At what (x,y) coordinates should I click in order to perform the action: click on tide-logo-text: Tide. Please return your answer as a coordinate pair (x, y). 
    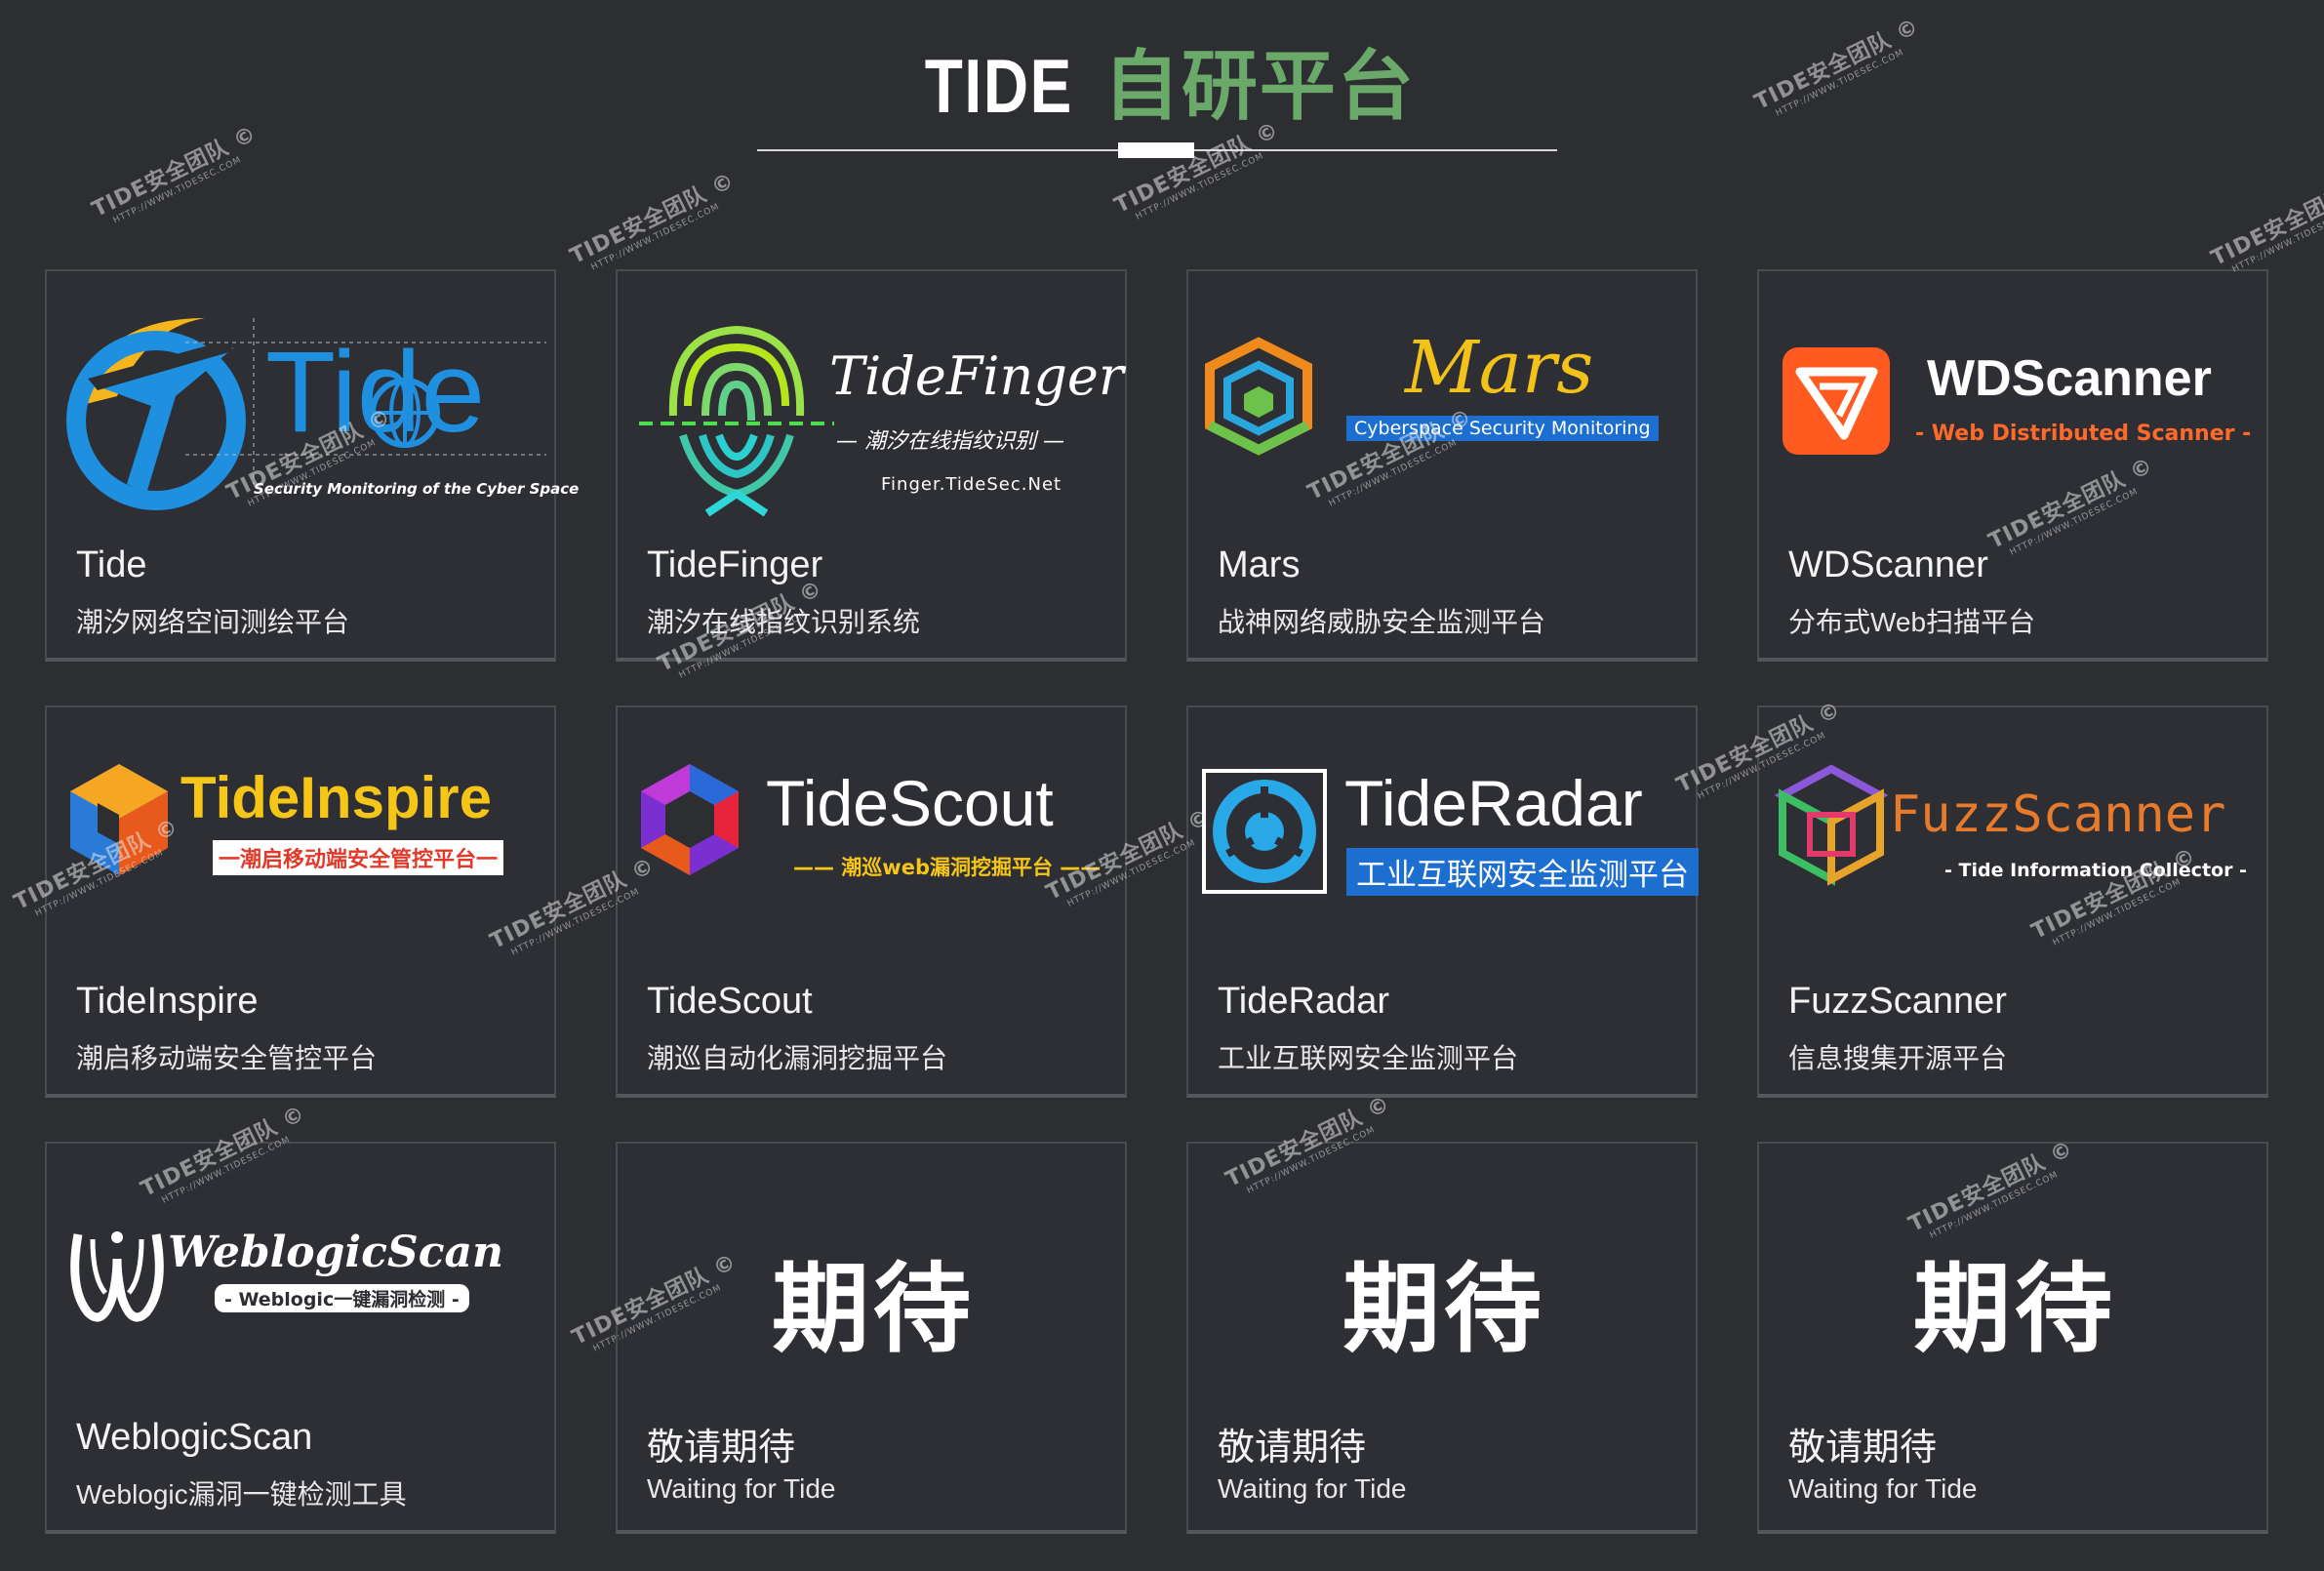
    Looking at the image, I should click on (375, 392).